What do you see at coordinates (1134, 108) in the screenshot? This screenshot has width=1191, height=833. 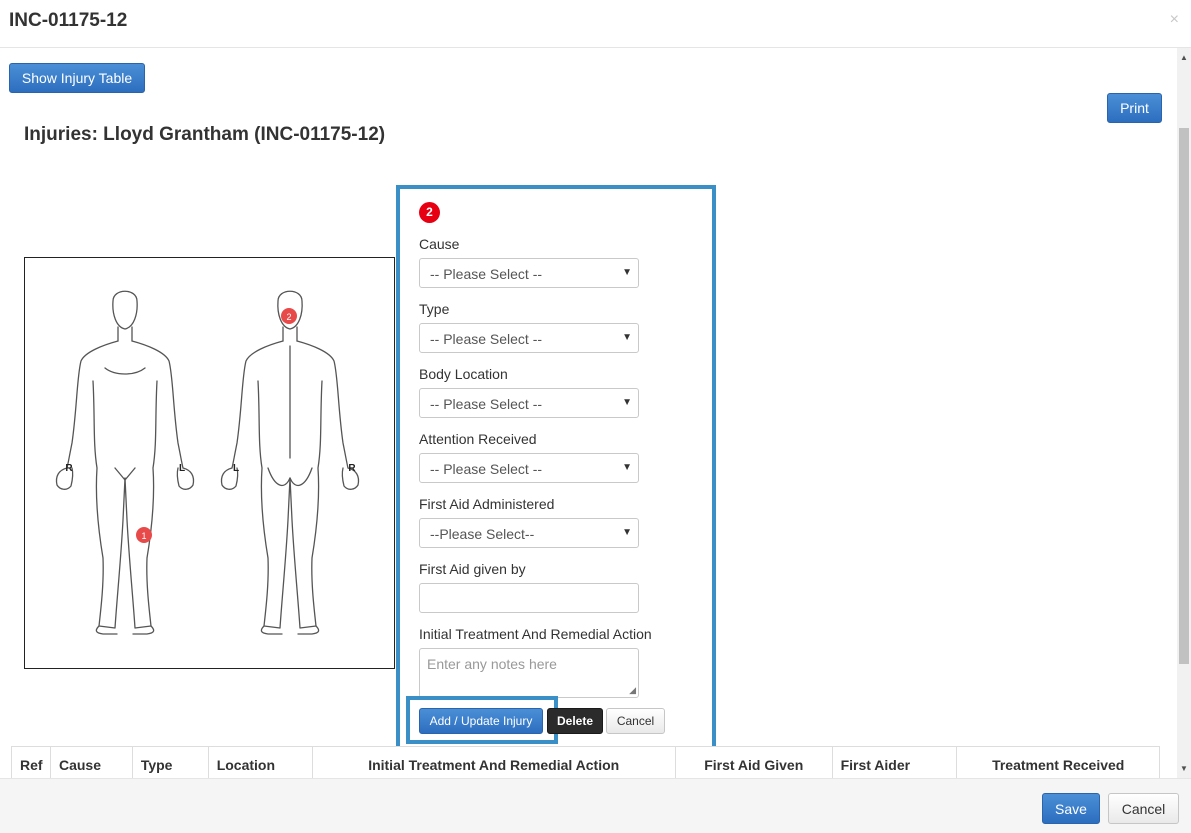 I see `print-button: Print` at bounding box center [1134, 108].